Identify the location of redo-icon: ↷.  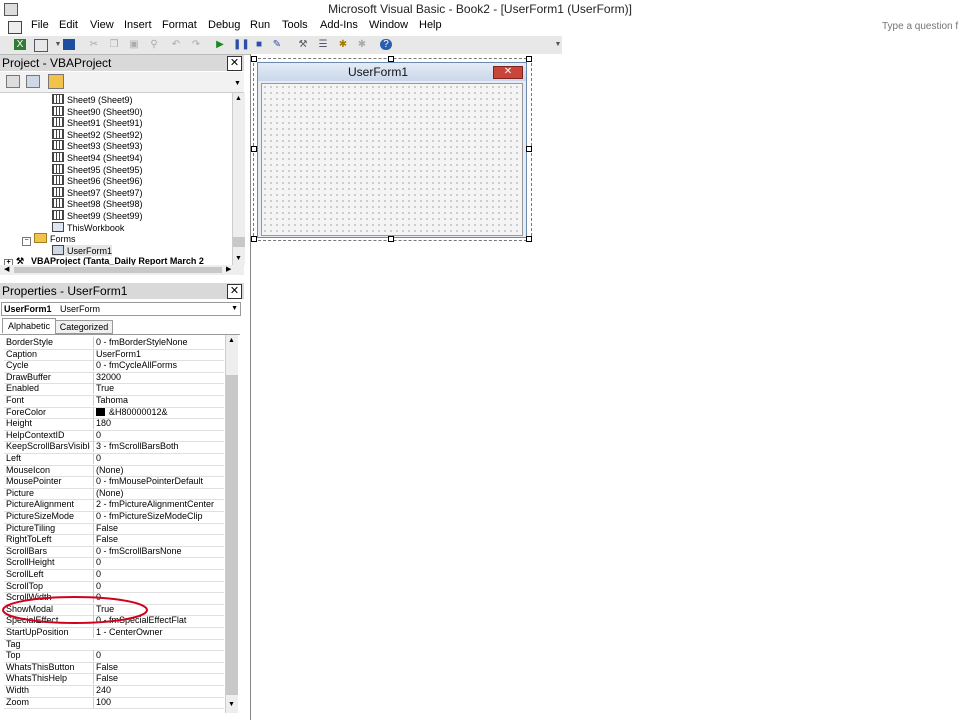
(196, 44).